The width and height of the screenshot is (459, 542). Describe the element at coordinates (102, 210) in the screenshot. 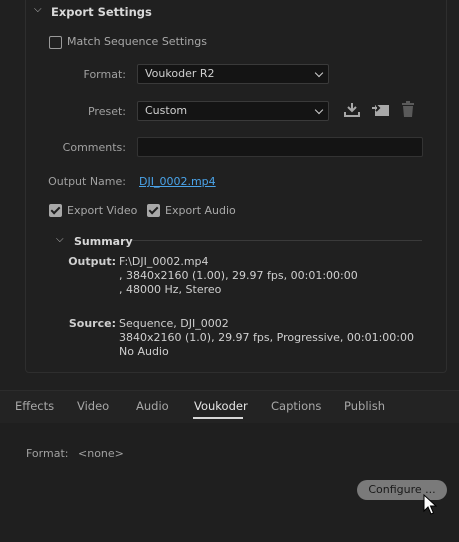

I see `export-video-label: Export Video` at that location.